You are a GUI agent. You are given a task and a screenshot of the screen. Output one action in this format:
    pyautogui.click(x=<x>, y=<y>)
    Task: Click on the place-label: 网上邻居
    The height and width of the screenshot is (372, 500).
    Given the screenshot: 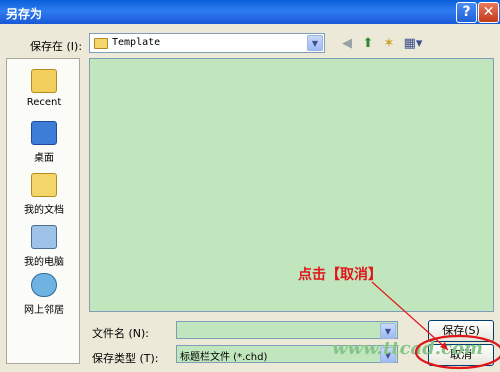 What is the action you would take?
    pyautogui.click(x=44, y=310)
    